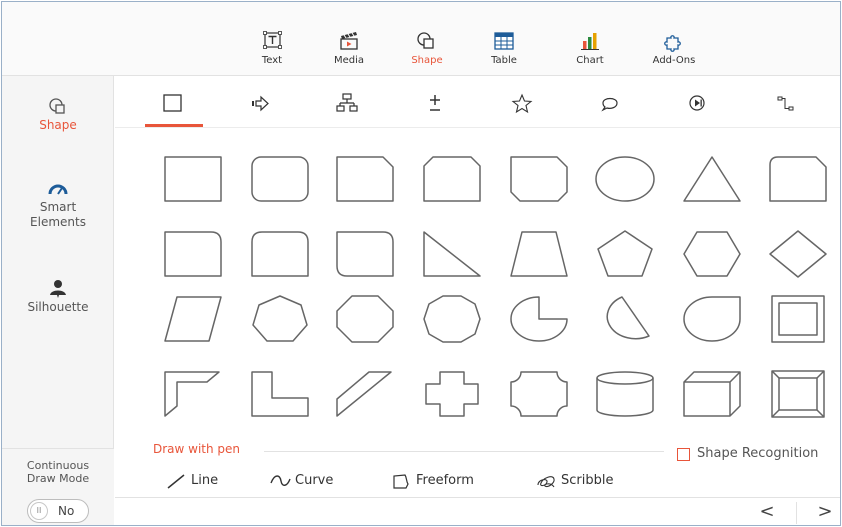  I want to click on tab-flowchart, so click(347, 104).